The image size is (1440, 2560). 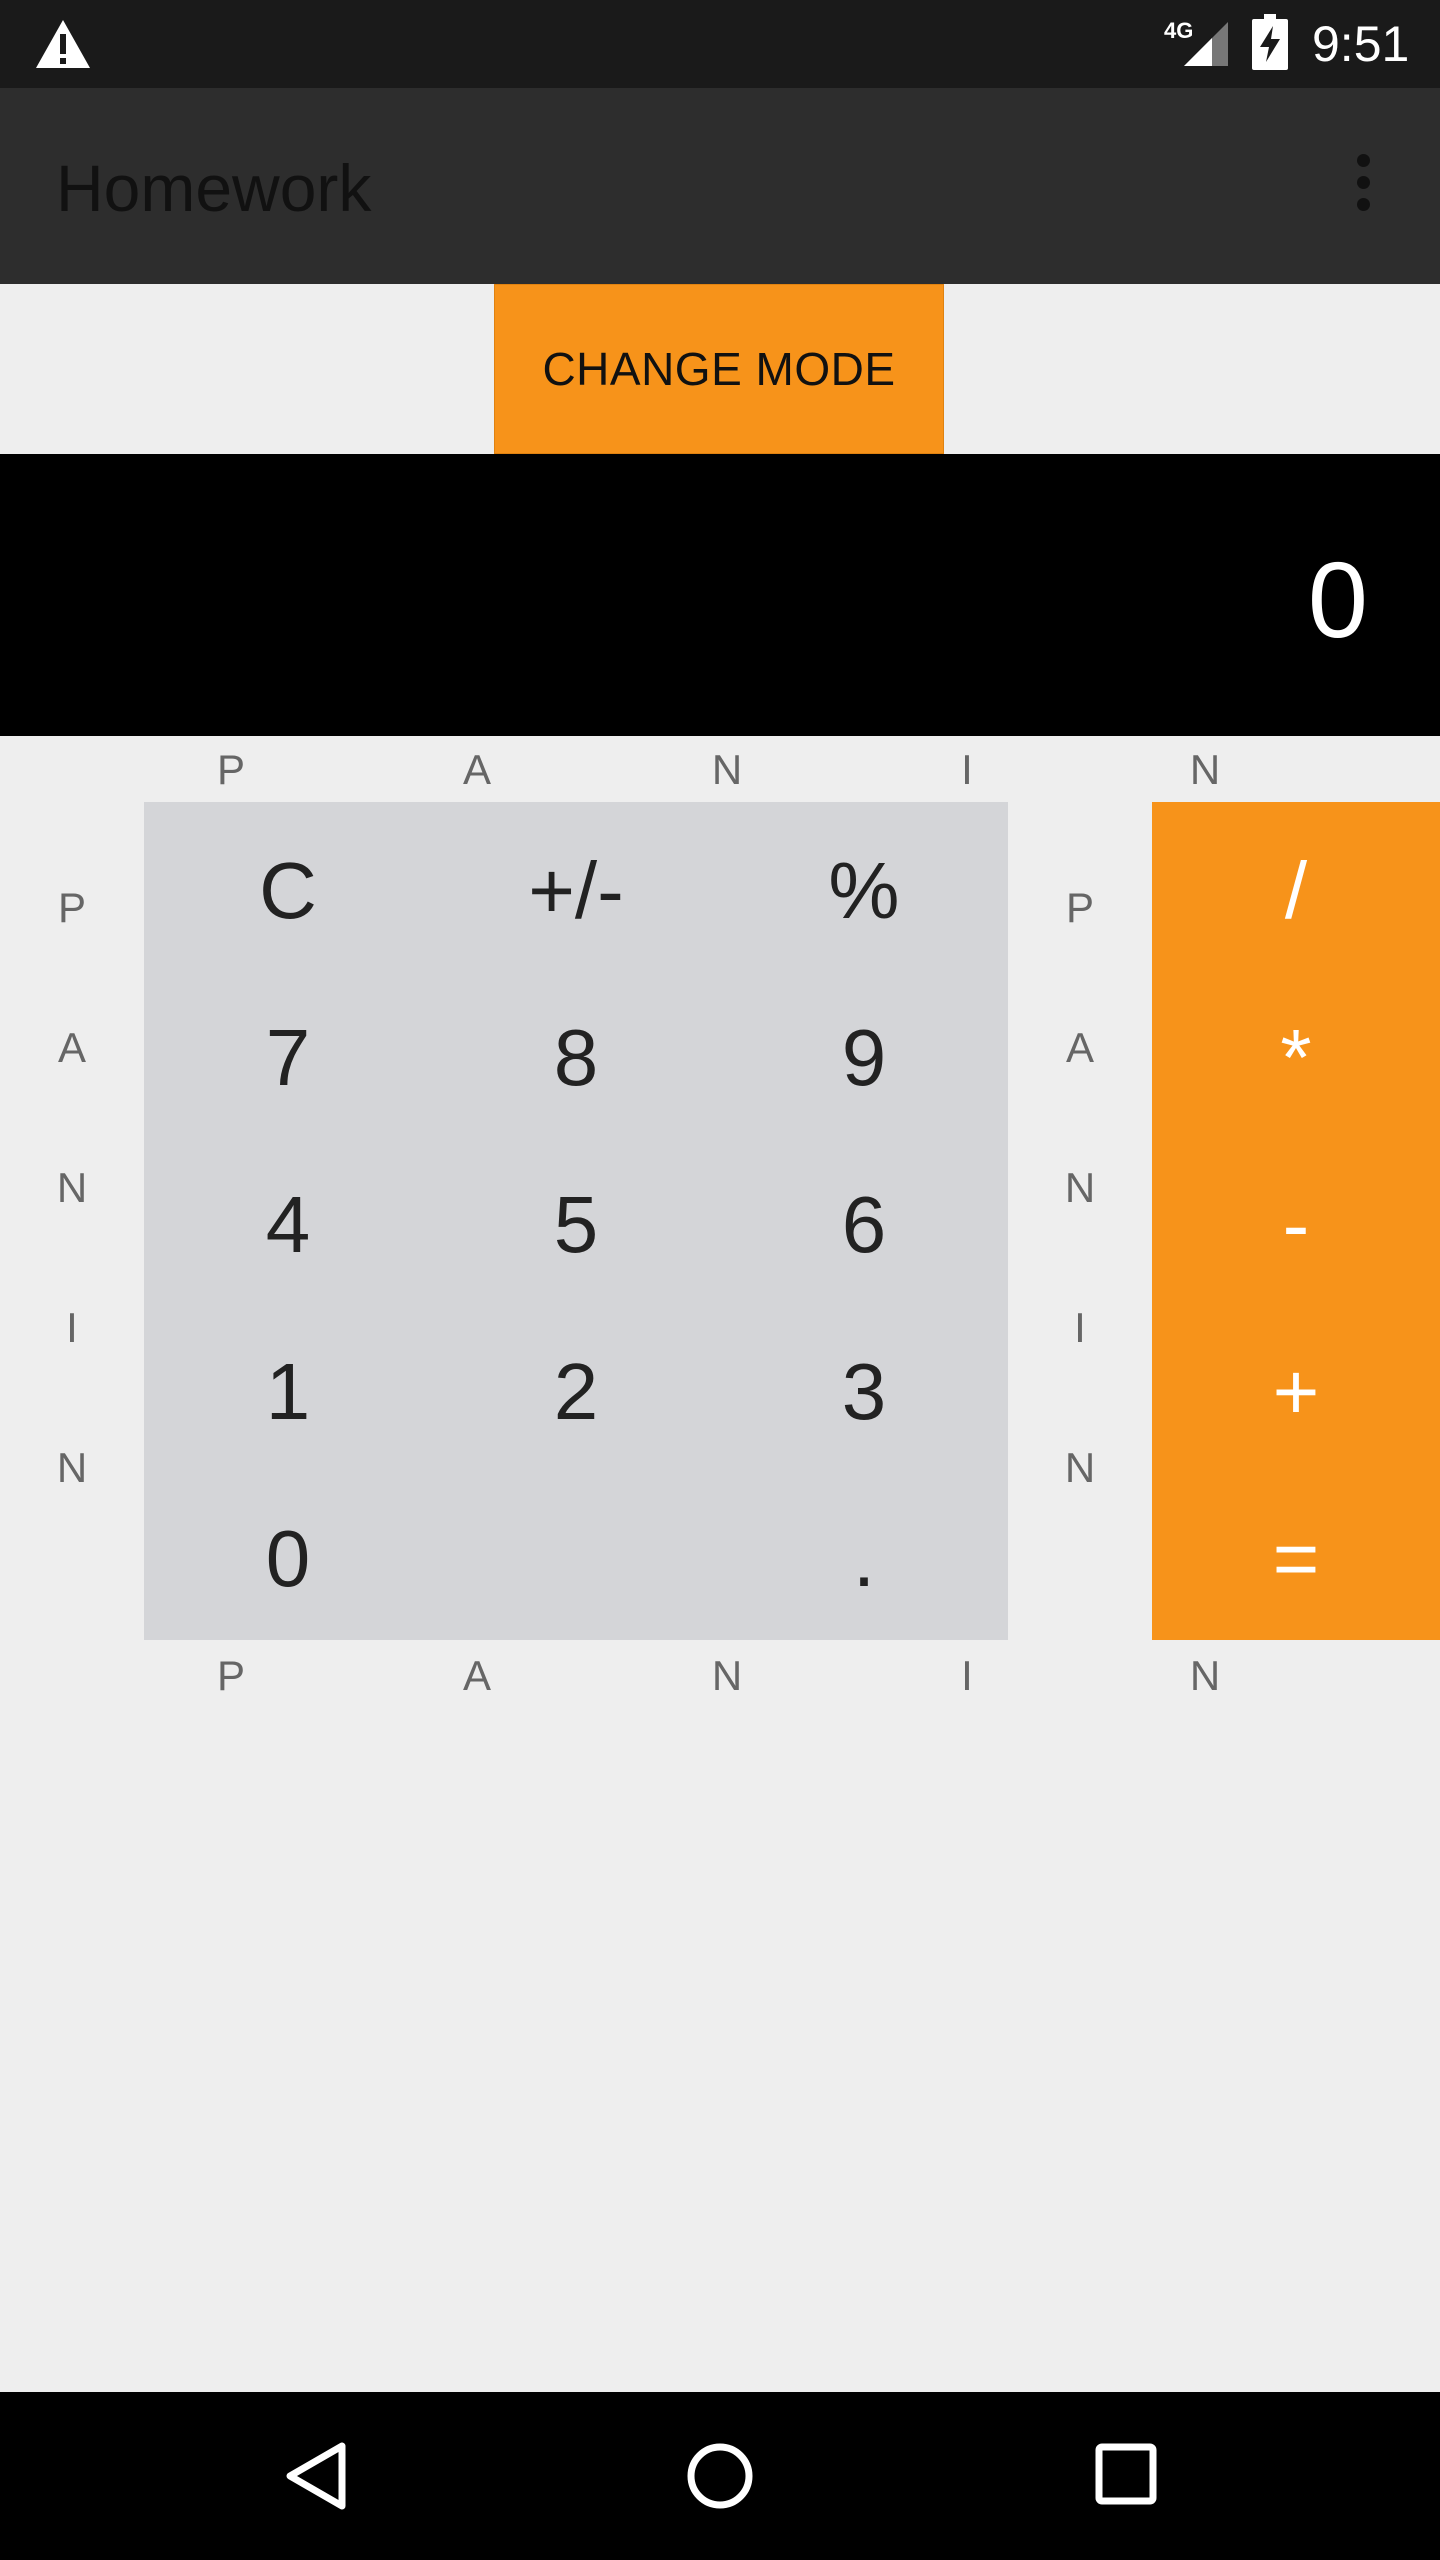 What do you see at coordinates (1296, 1224) in the screenshot?
I see `subtract-key: -` at bounding box center [1296, 1224].